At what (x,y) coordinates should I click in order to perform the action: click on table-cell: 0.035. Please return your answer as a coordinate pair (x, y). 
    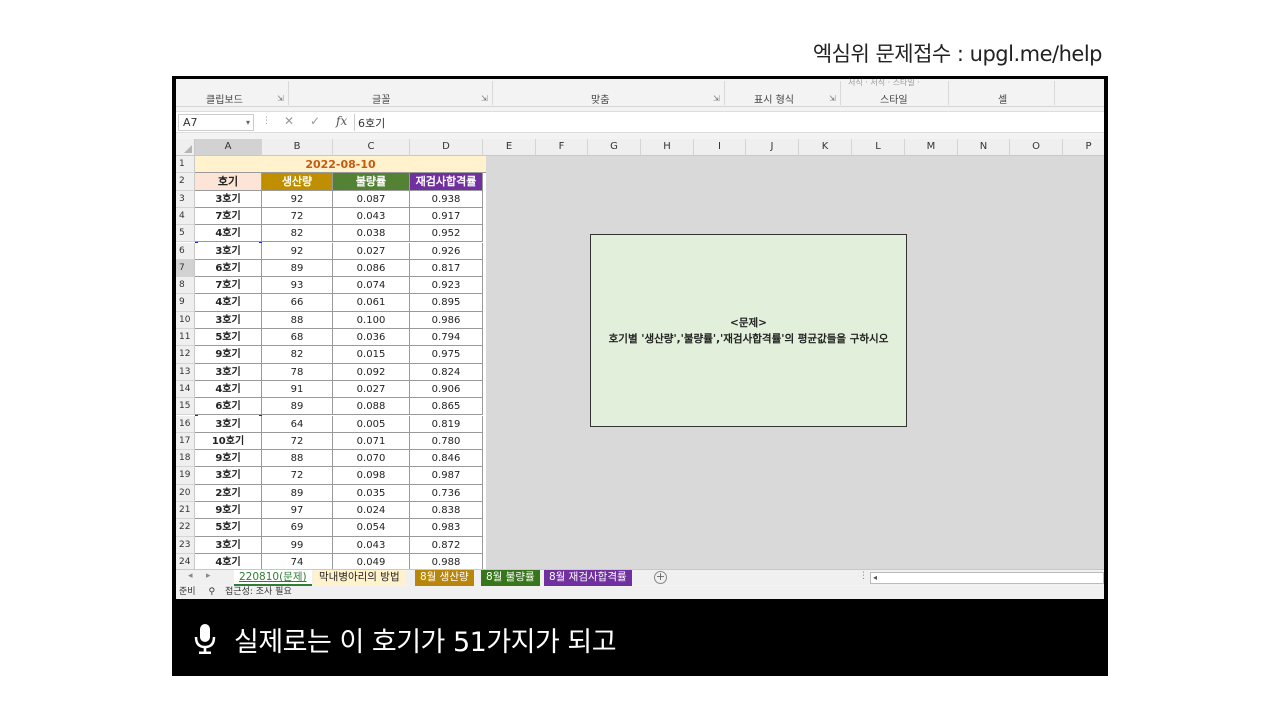
    Looking at the image, I should click on (371, 493).